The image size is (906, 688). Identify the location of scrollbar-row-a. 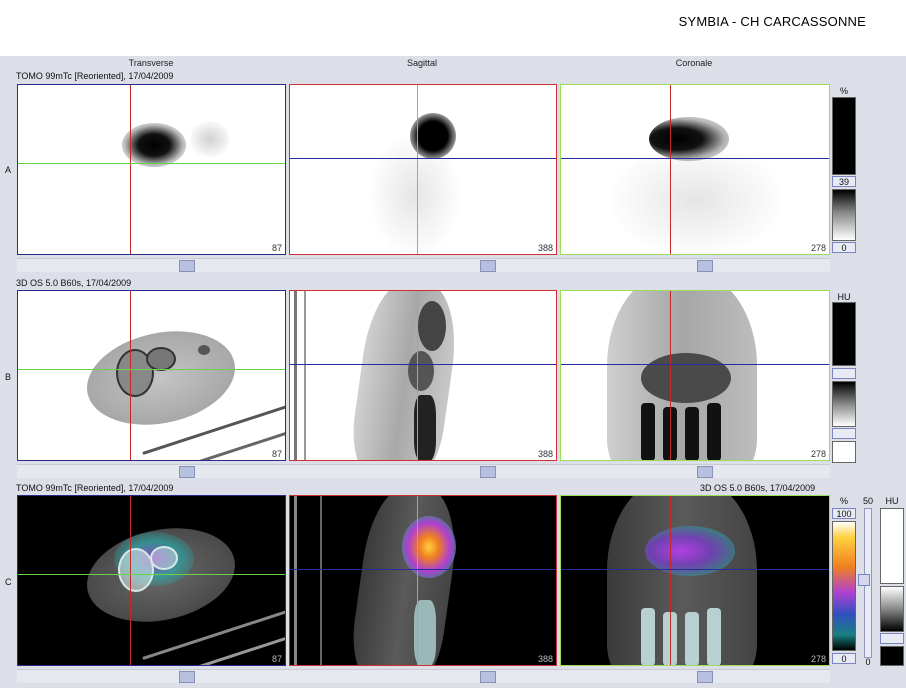
(423, 265).